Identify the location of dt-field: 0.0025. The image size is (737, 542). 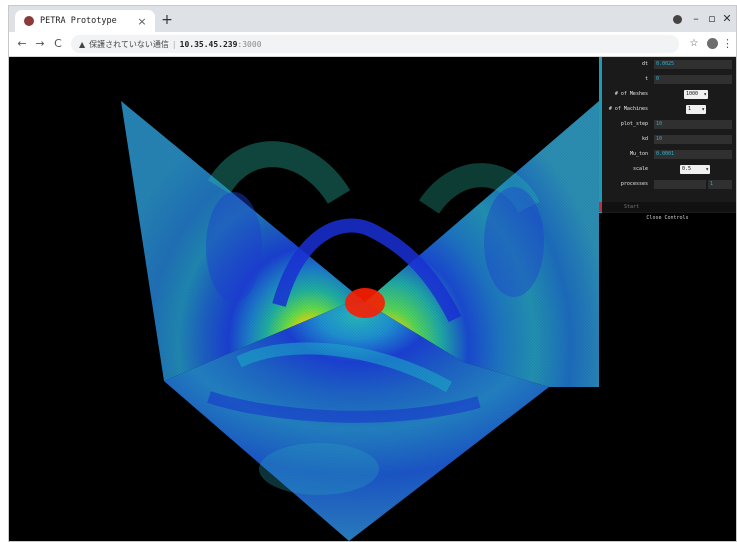
(693, 64).